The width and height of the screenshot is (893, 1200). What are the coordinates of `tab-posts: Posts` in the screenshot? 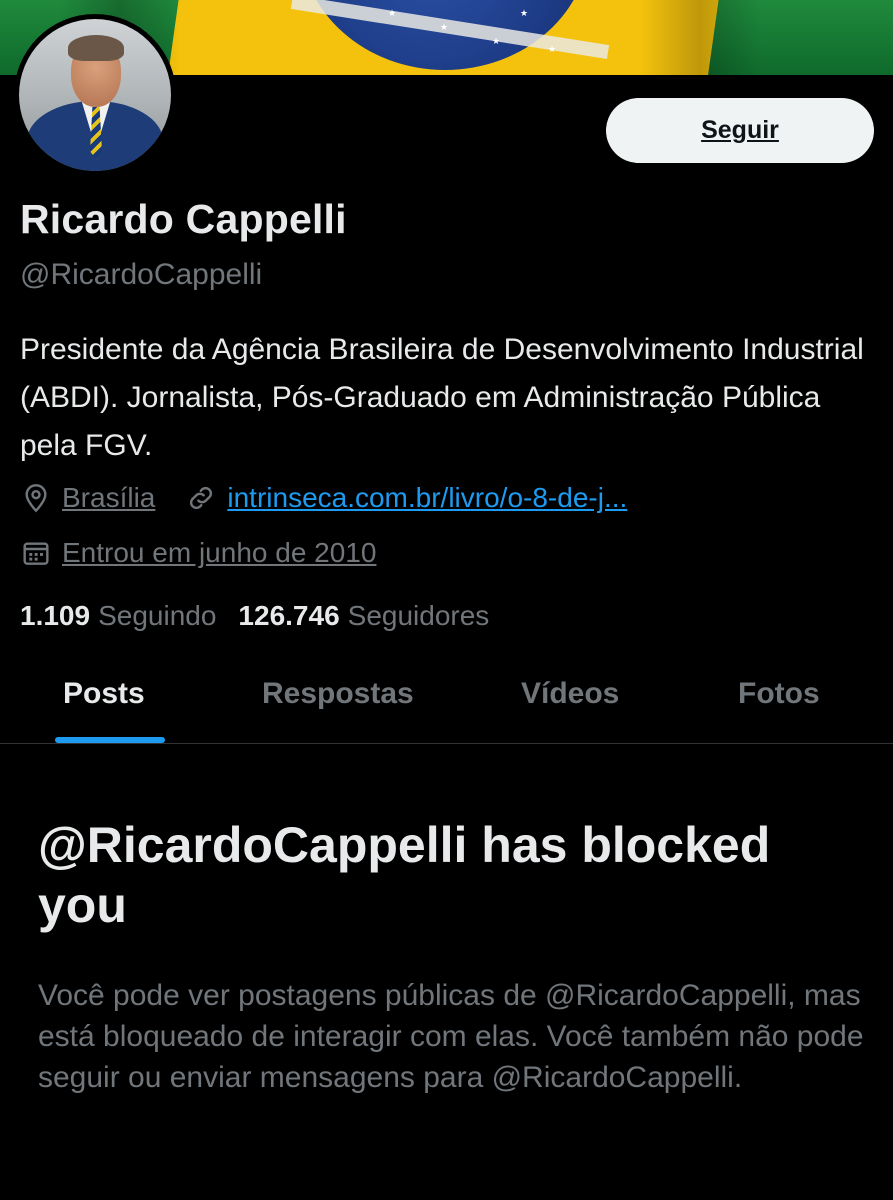 It's located at (104, 694).